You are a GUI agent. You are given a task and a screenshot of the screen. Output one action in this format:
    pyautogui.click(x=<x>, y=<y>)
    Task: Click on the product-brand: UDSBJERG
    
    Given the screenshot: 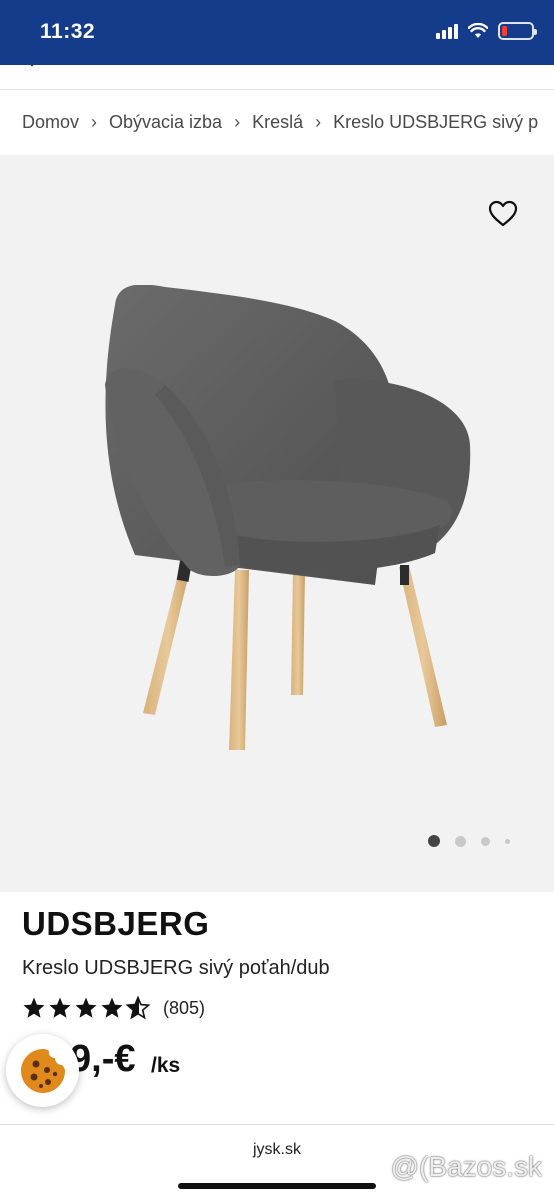 What is the action you would take?
    pyautogui.click(x=116, y=923)
    